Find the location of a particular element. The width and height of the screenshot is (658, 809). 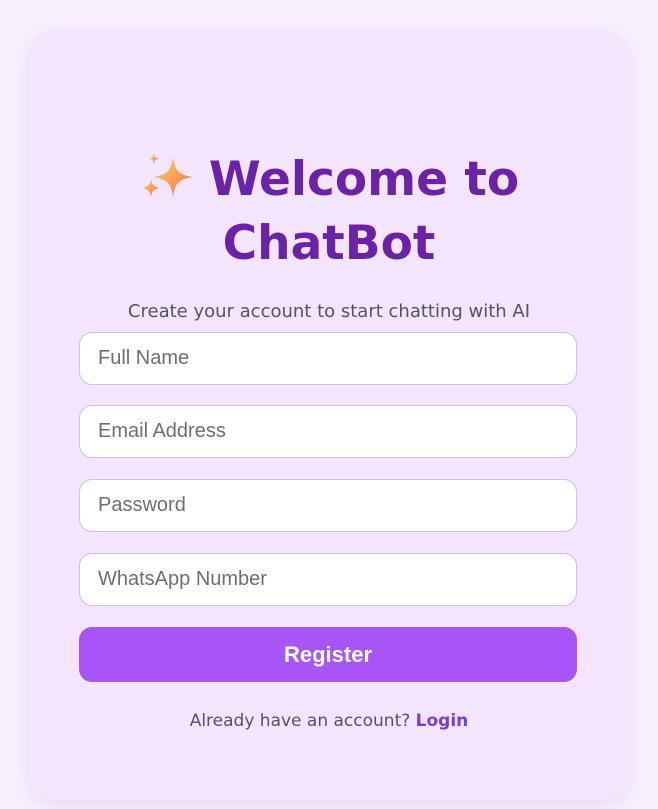

title-line-2: ChatBot is located at coordinates (329, 243).